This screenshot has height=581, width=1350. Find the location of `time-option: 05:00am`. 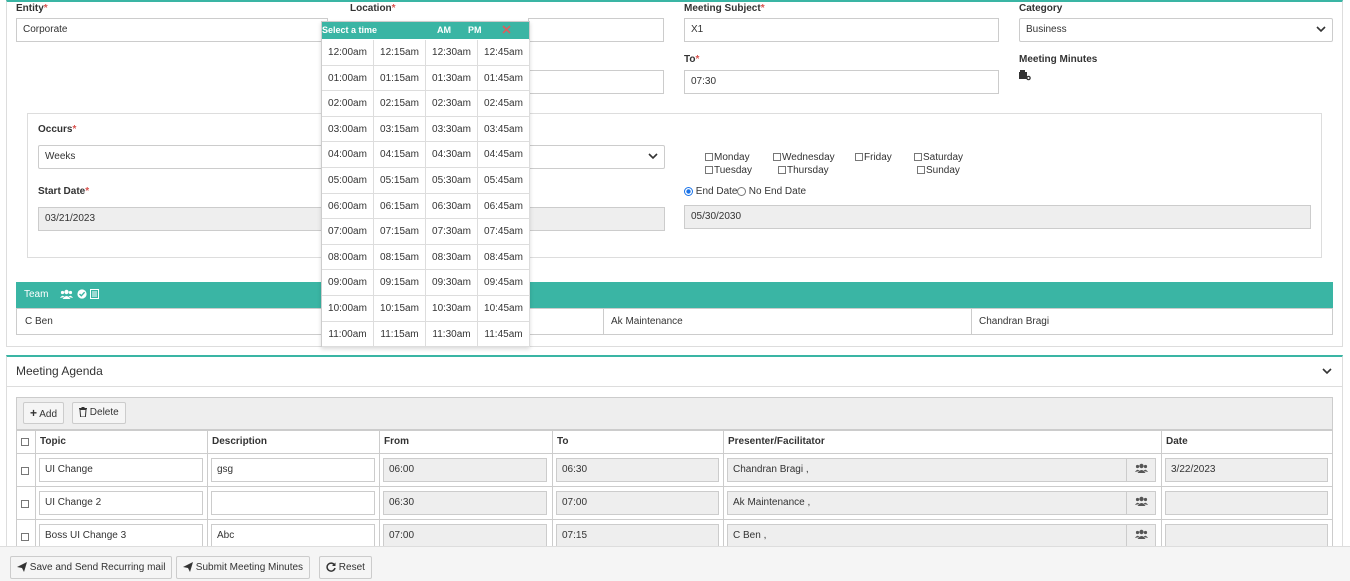

time-option: 05:00am is located at coordinates (348, 181).